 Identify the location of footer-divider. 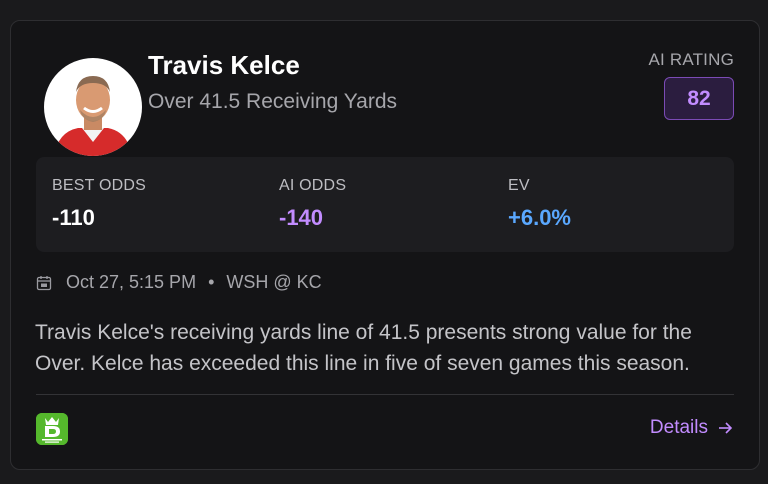
(385, 394).